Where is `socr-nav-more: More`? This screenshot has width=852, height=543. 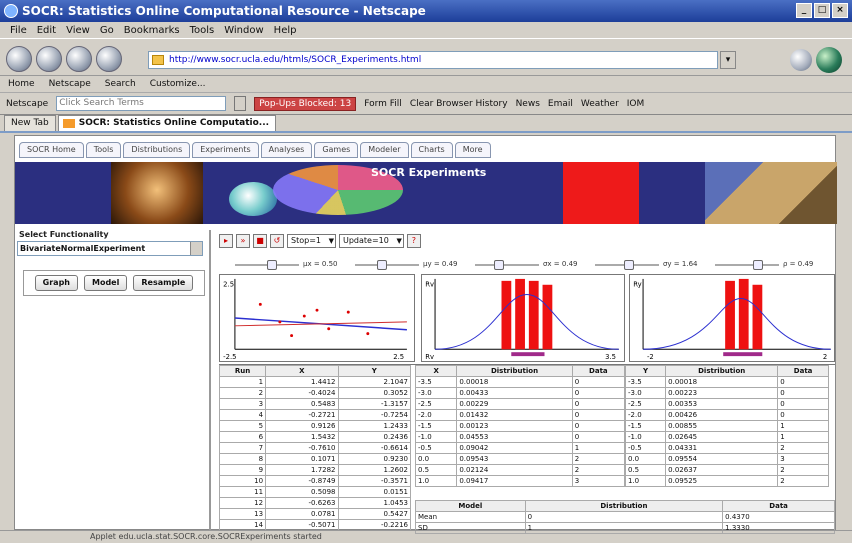
socr-nav-more: More is located at coordinates (472, 150).